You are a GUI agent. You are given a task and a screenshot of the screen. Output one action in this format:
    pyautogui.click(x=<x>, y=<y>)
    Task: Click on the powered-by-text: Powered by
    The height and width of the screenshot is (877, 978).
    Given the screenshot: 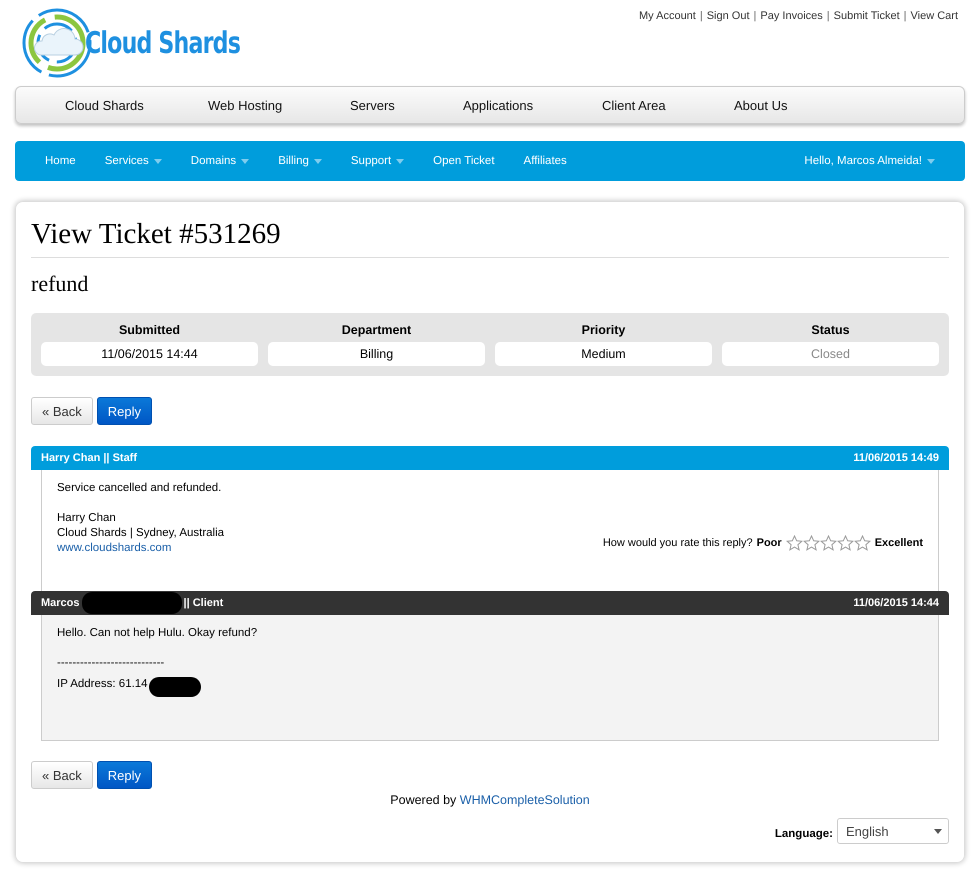 What is the action you would take?
    pyautogui.click(x=423, y=800)
    